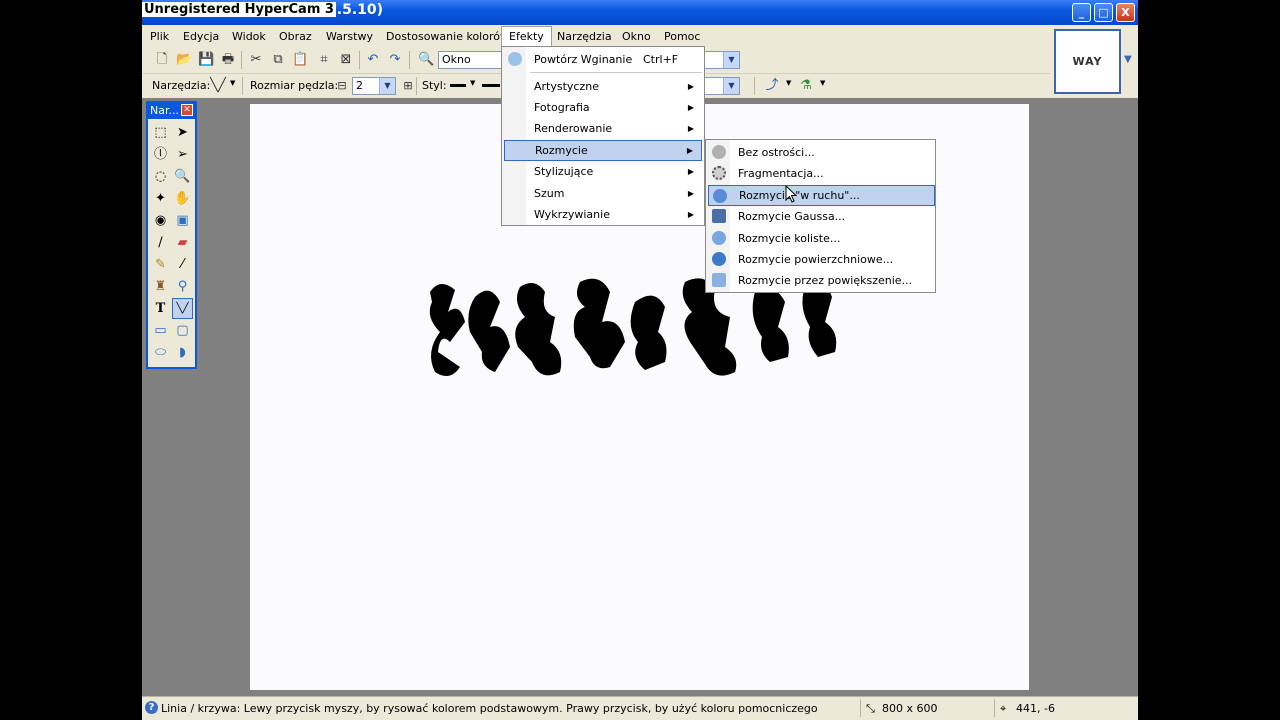 This screenshot has height=720, width=1280. I want to click on menu-item-repeat: Powtórz Wginanie Ctrl+F, so click(603, 59).